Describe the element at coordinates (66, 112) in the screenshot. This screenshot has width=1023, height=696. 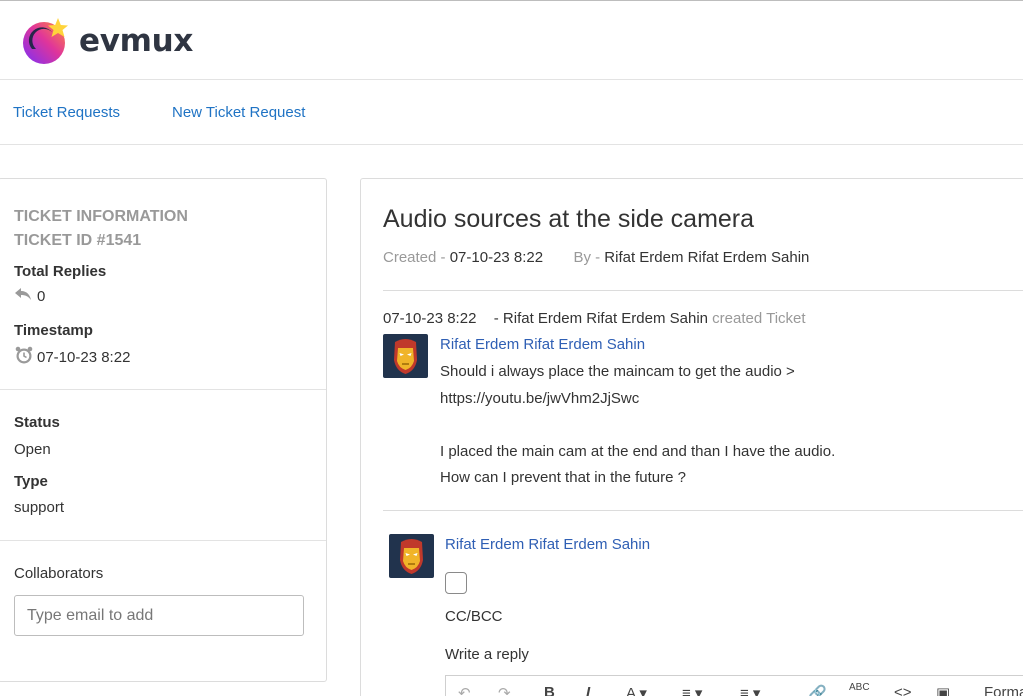
I see `nav-ticket-requests: Ticket Requests` at that location.